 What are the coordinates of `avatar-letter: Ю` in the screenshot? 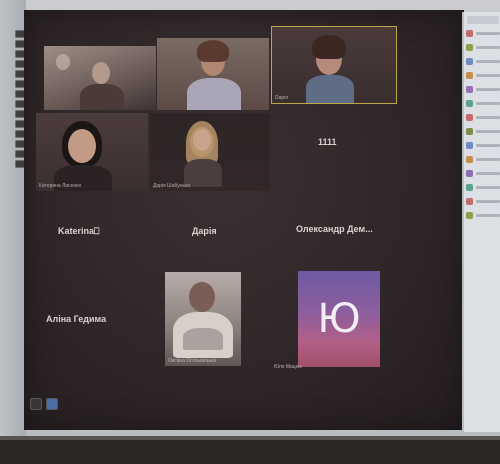 It's located at (339, 319).